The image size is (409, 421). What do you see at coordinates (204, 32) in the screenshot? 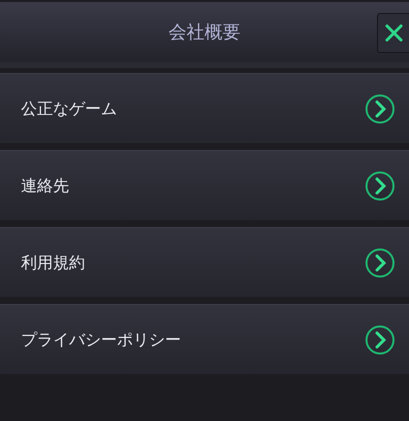
I see `window-title: 会社概要` at bounding box center [204, 32].